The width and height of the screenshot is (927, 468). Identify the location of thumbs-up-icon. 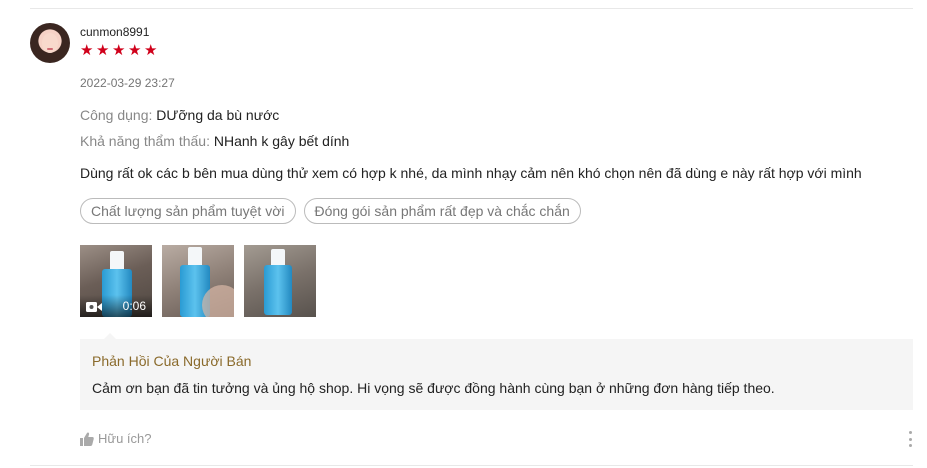
(87, 439).